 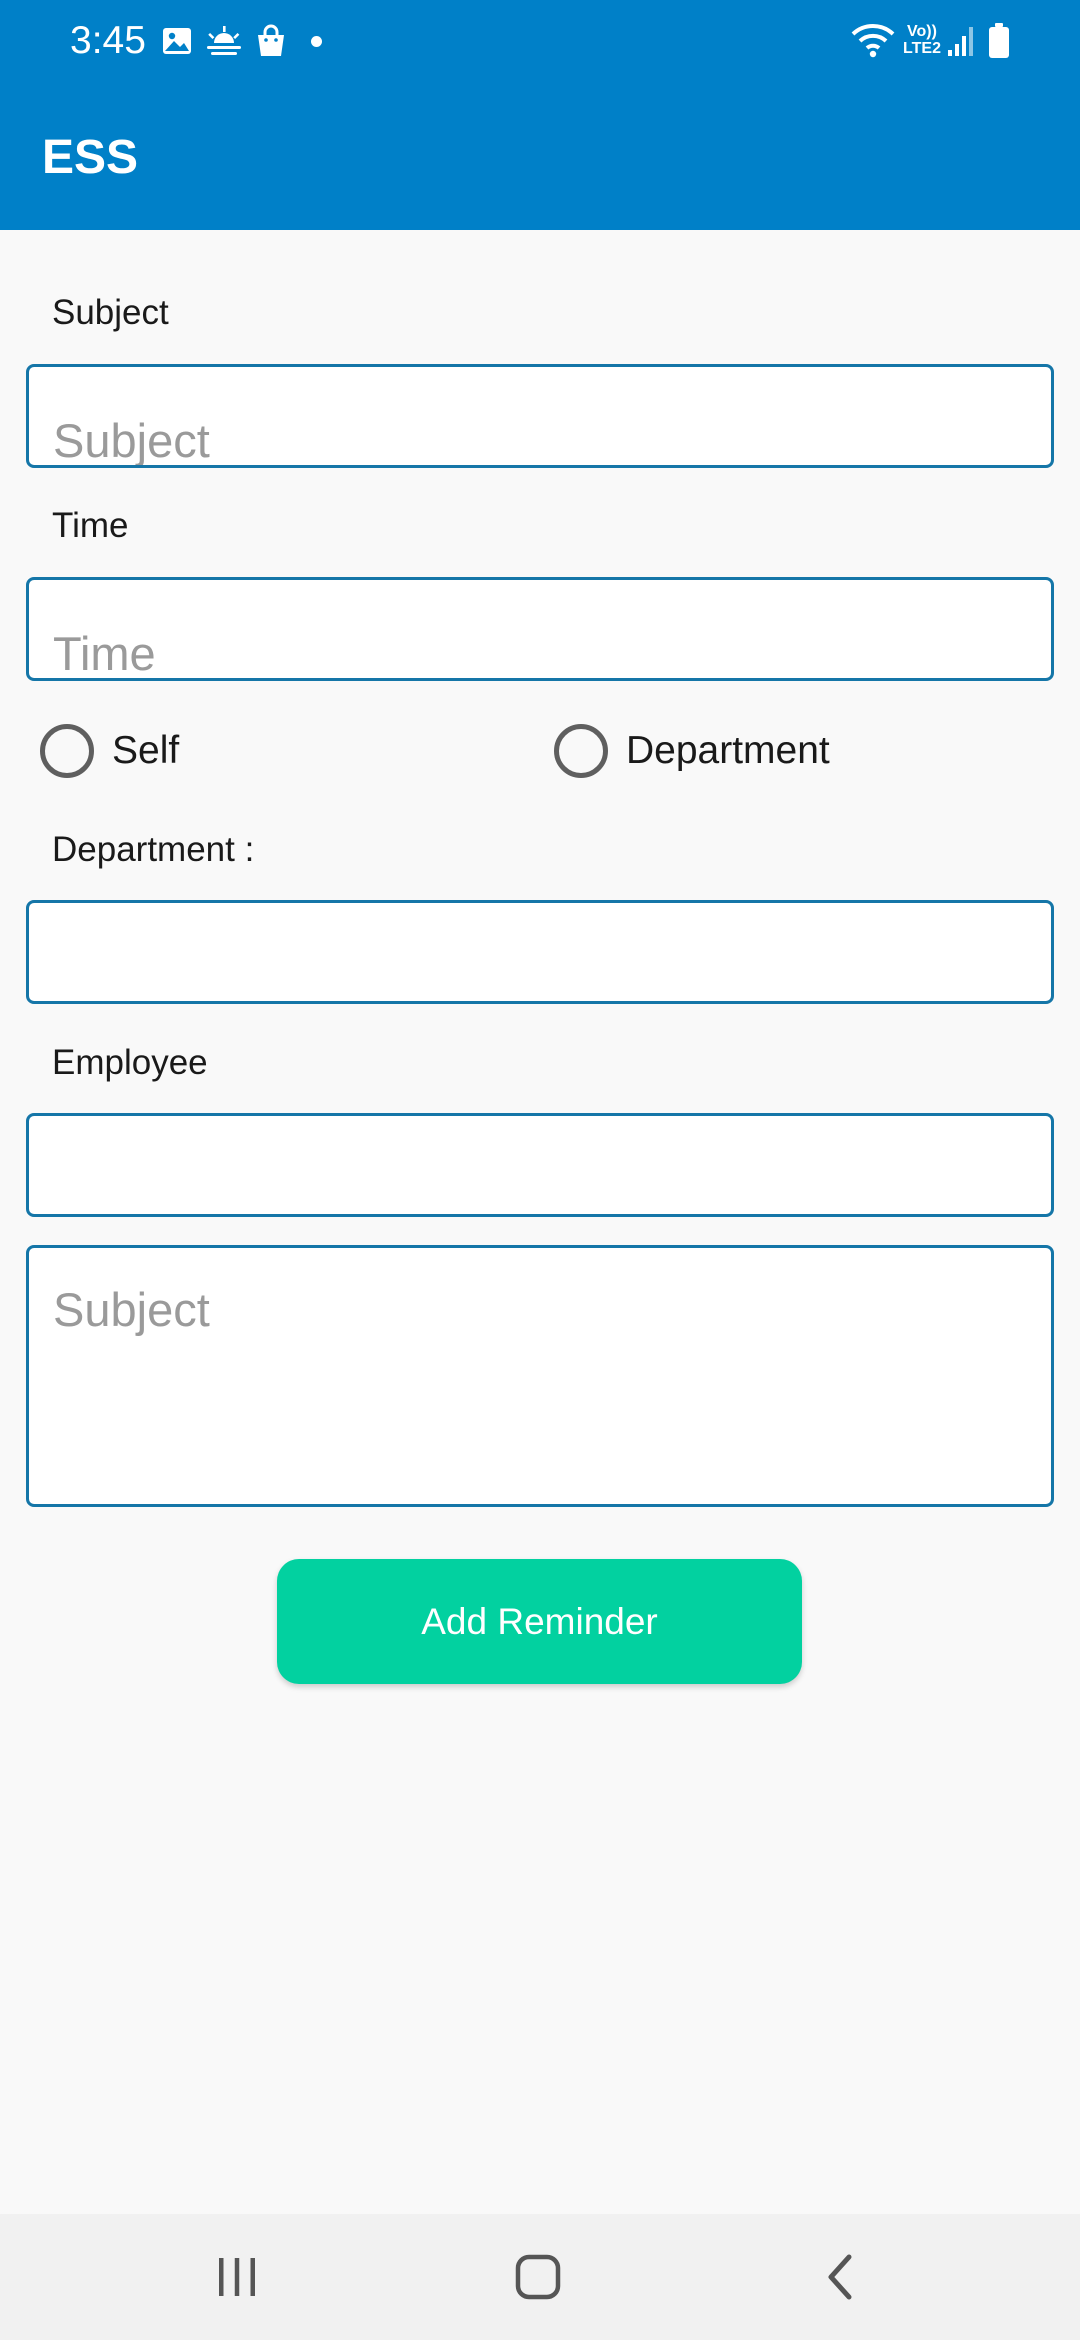 I want to click on back-icon, so click(x=841, y=2277).